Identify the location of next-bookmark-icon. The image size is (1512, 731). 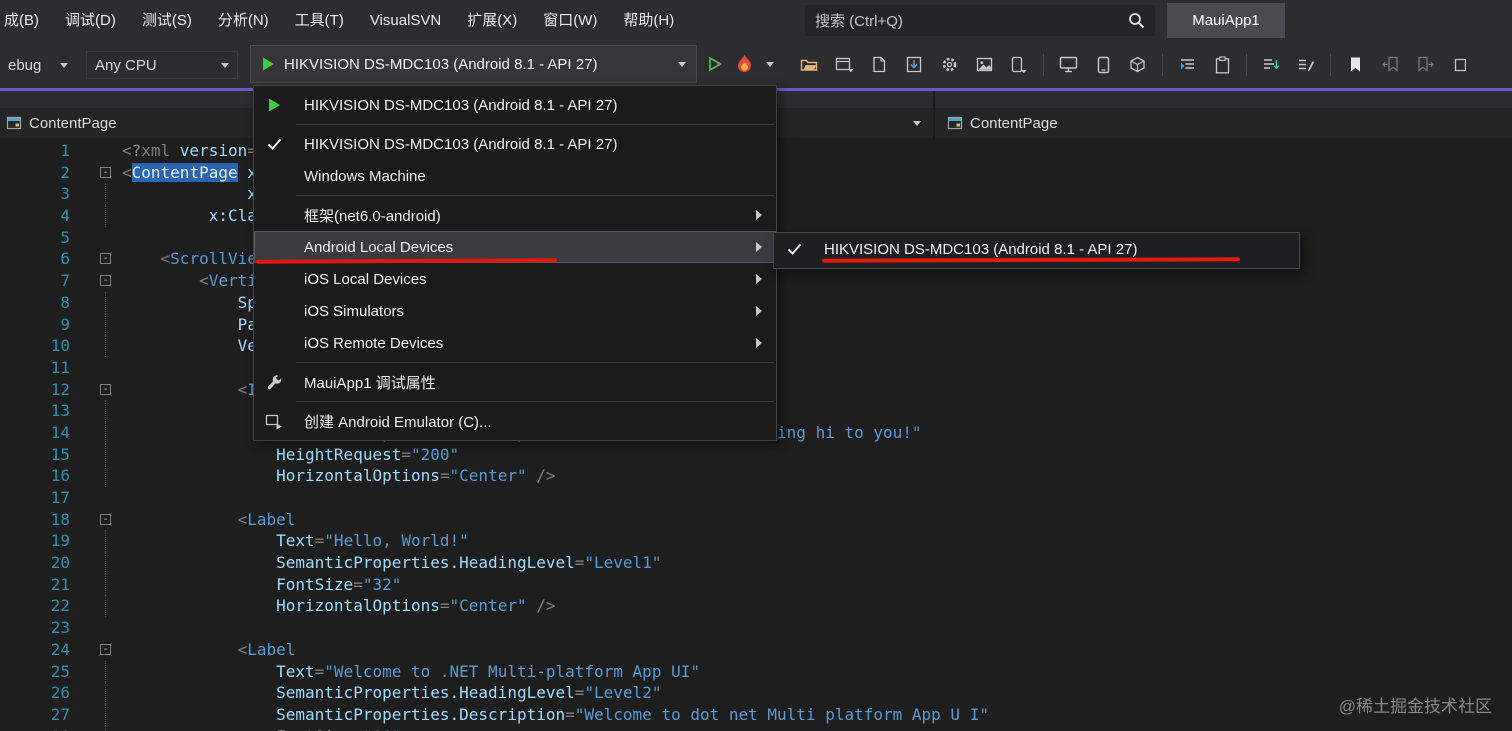
(1425, 65).